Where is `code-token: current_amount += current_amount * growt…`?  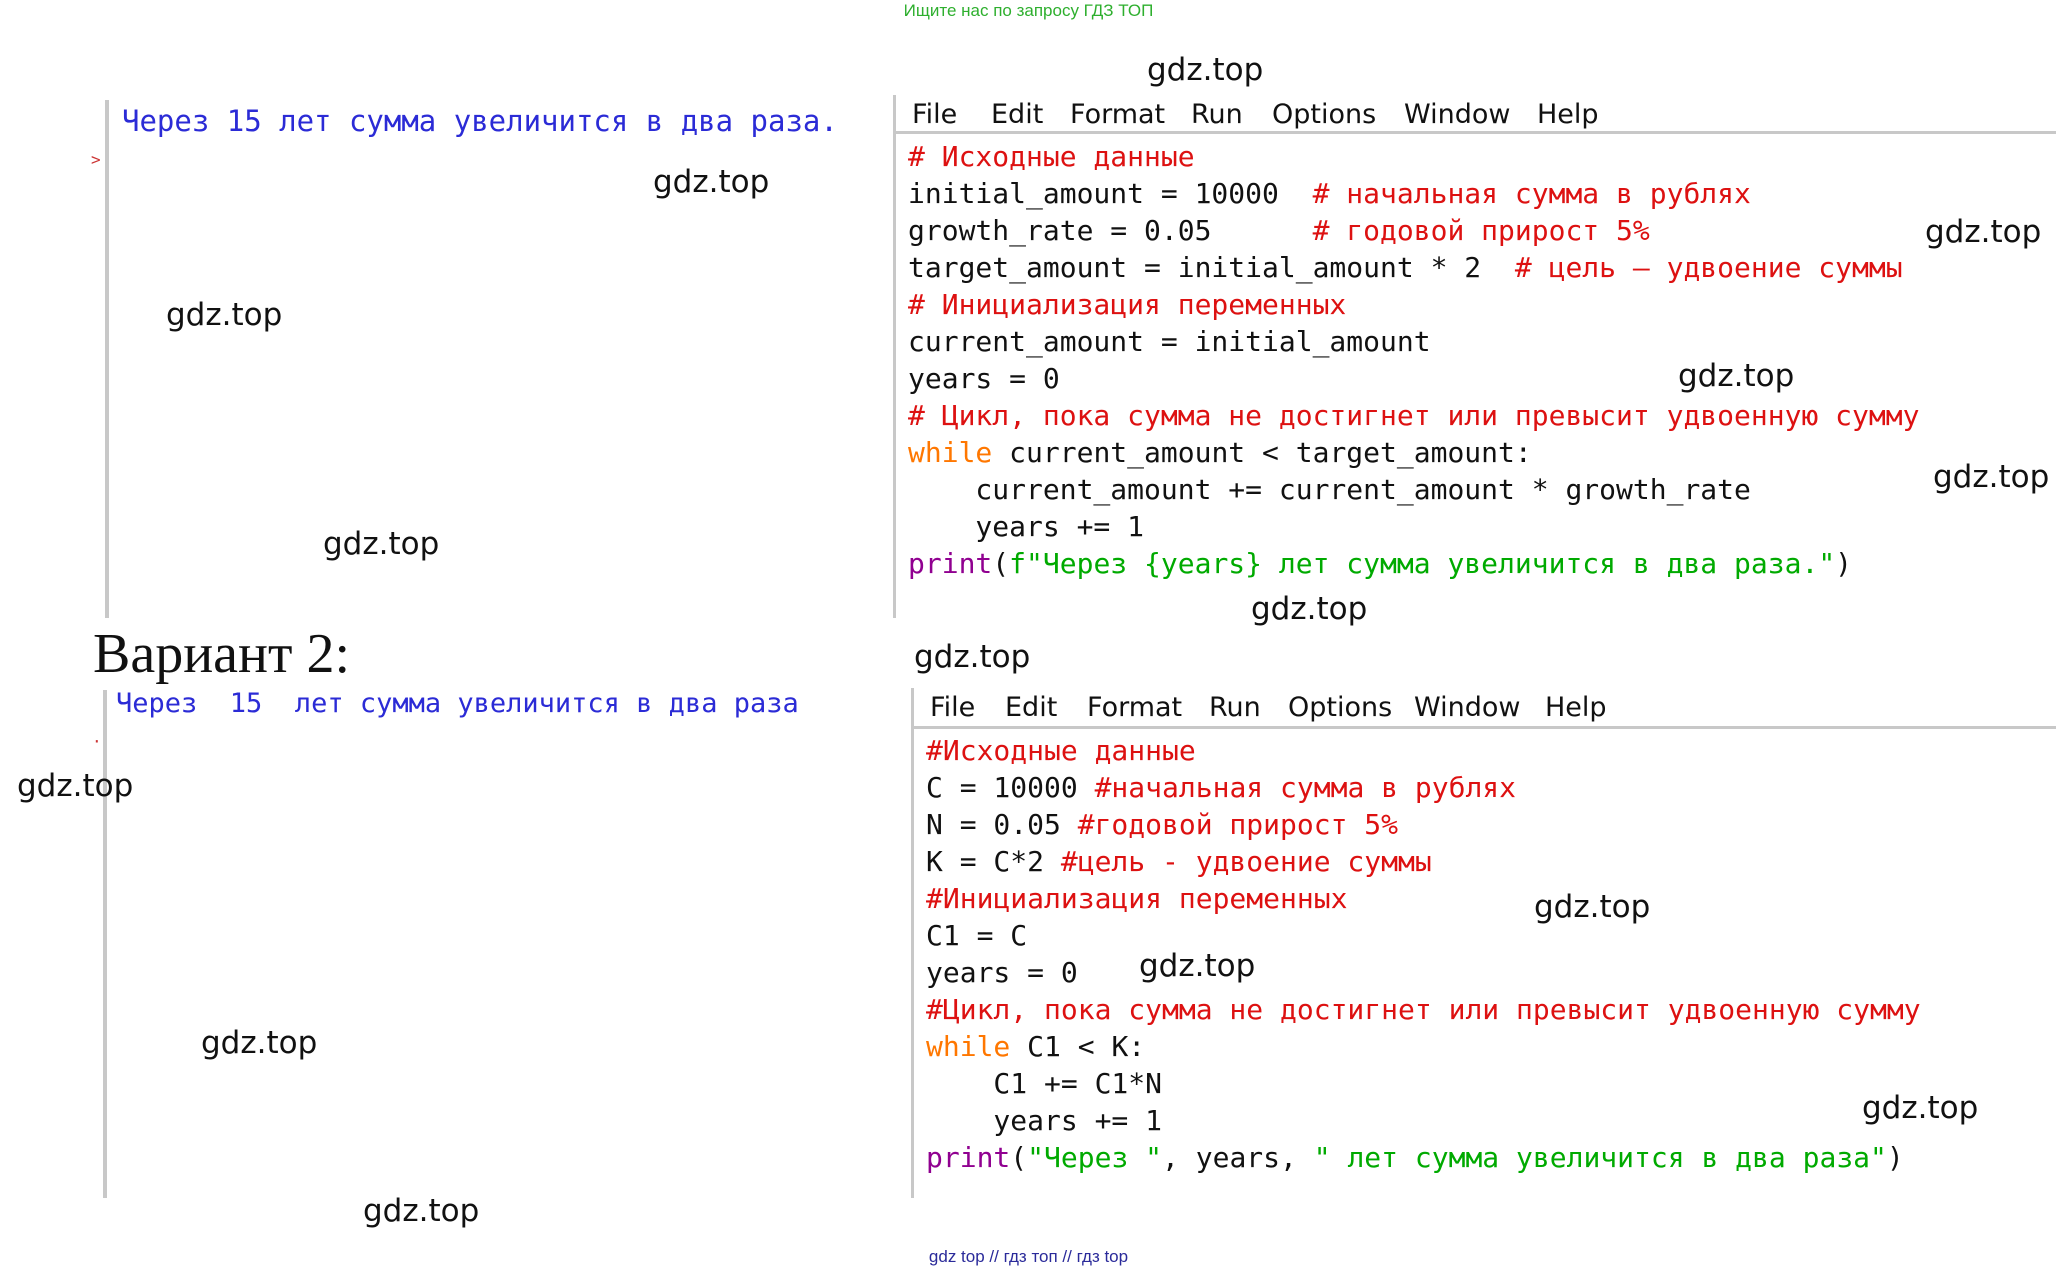
code-token: current_amount += current_amount * growt… is located at coordinates (1329, 489).